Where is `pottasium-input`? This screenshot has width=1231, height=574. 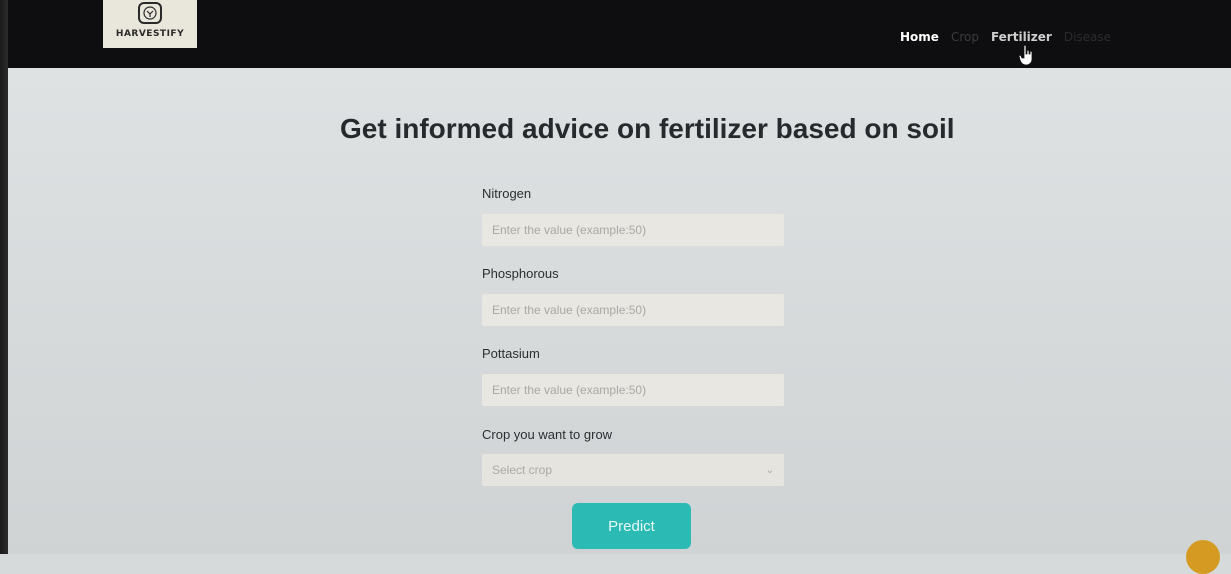
pottasium-input is located at coordinates (633, 390).